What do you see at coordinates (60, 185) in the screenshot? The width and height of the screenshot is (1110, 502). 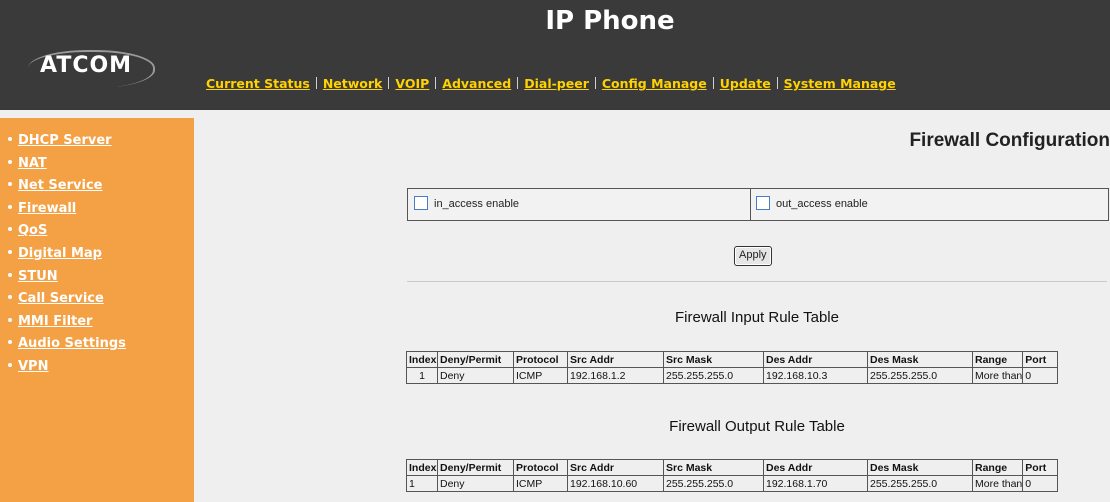 I see `sidebar-link-net-service: Net Service` at bounding box center [60, 185].